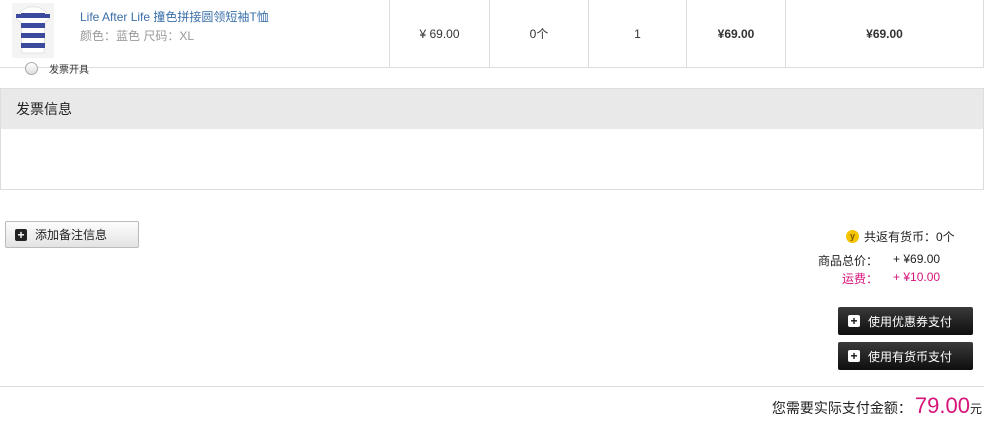 The image size is (984, 424). I want to click on use-coins-label: 使用有货币支付, so click(910, 356).